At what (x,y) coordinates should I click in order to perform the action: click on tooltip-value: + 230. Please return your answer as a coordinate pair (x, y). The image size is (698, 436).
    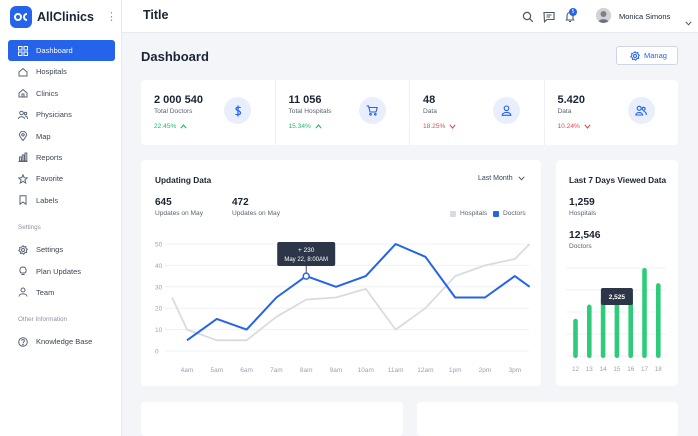
    Looking at the image, I should click on (306, 250).